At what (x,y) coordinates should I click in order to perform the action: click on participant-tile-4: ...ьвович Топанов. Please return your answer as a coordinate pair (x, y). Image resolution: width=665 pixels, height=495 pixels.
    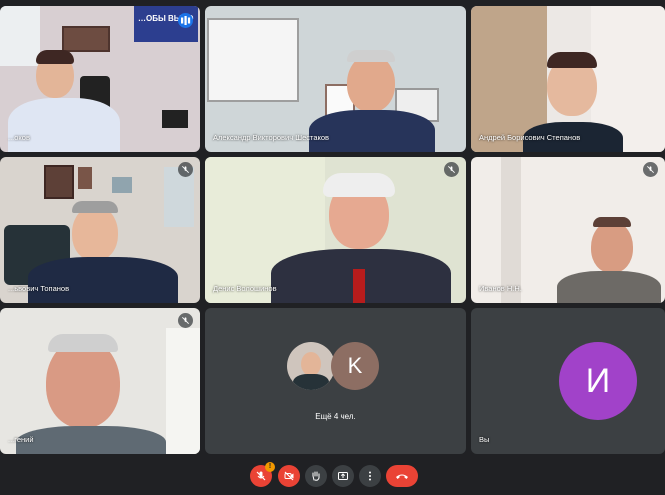
    Looking at the image, I should click on (100, 230).